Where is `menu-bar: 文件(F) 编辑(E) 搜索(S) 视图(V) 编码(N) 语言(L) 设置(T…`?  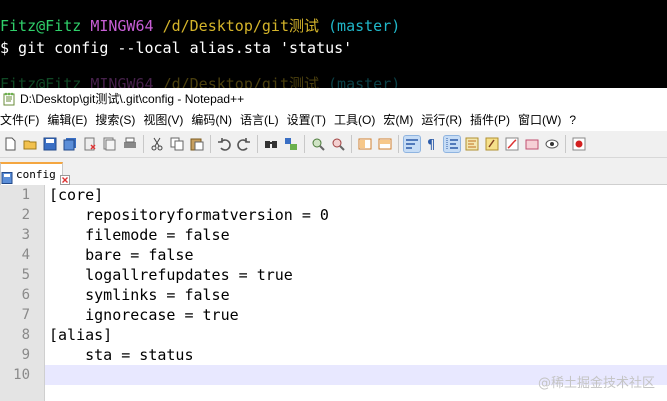
menu-bar: 文件(F) 编辑(E) 搜索(S) 视图(V) 编码(N) 语言(L) 设置(T… is located at coordinates (333, 120).